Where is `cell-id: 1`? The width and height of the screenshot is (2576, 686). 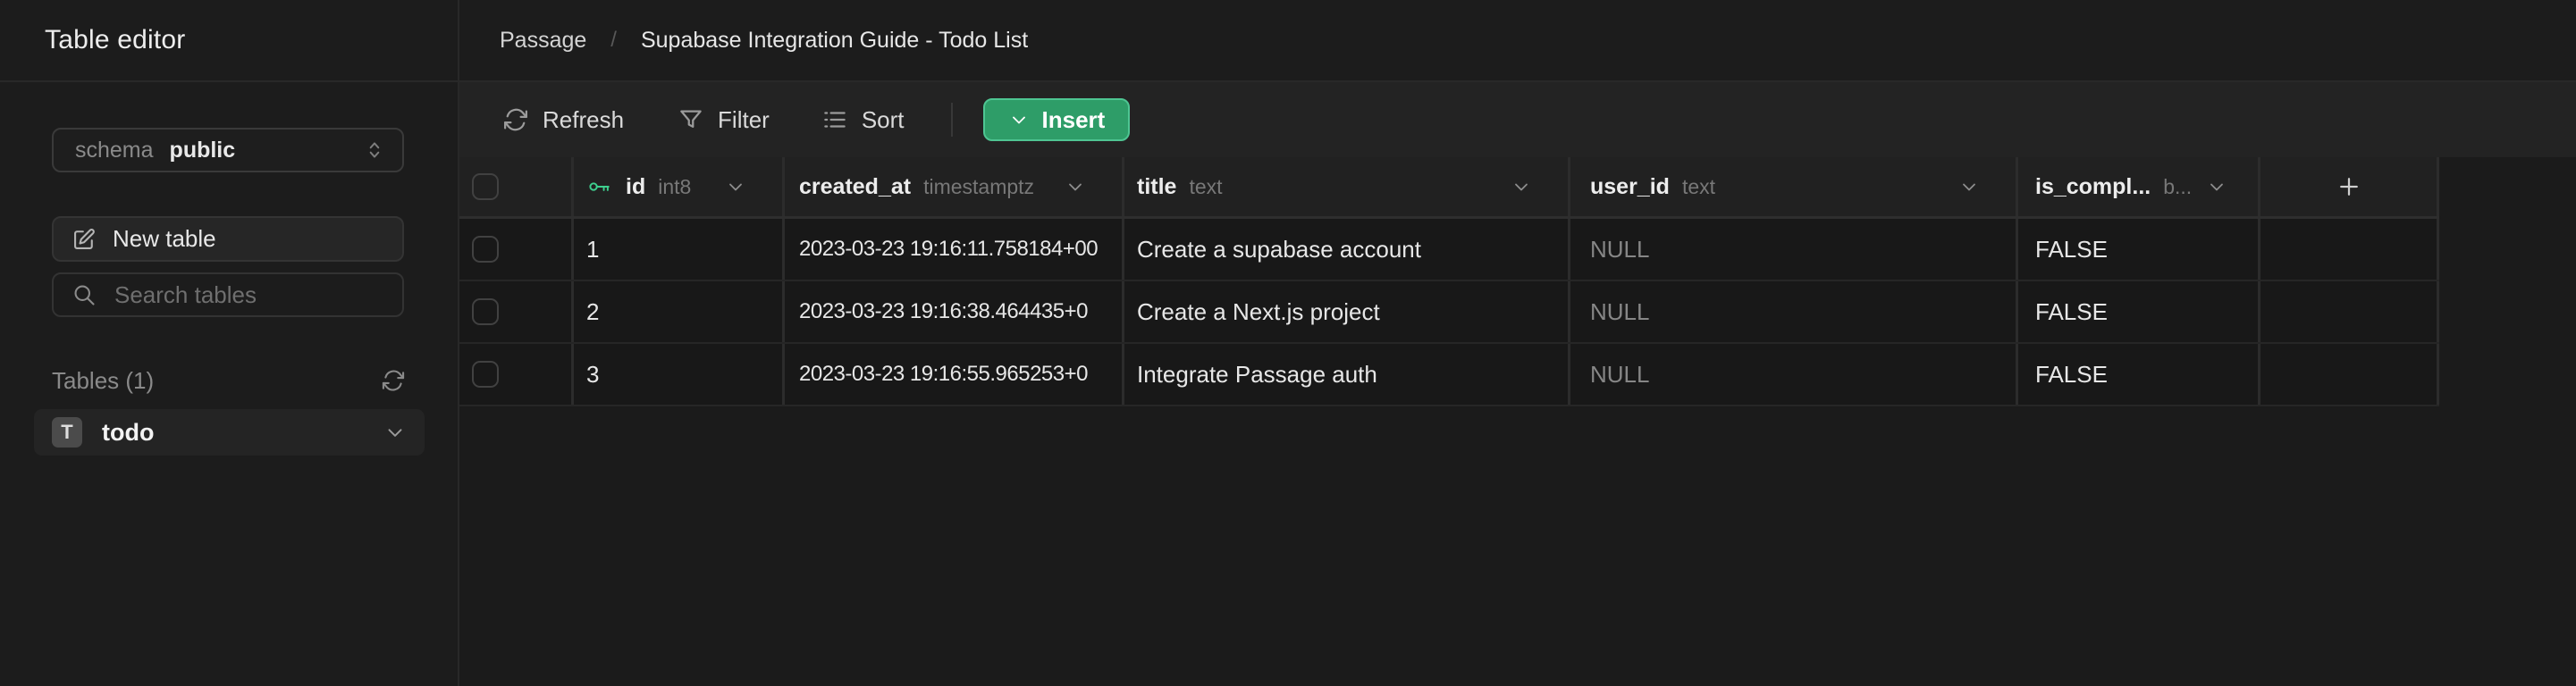 cell-id: 1 is located at coordinates (680, 249).